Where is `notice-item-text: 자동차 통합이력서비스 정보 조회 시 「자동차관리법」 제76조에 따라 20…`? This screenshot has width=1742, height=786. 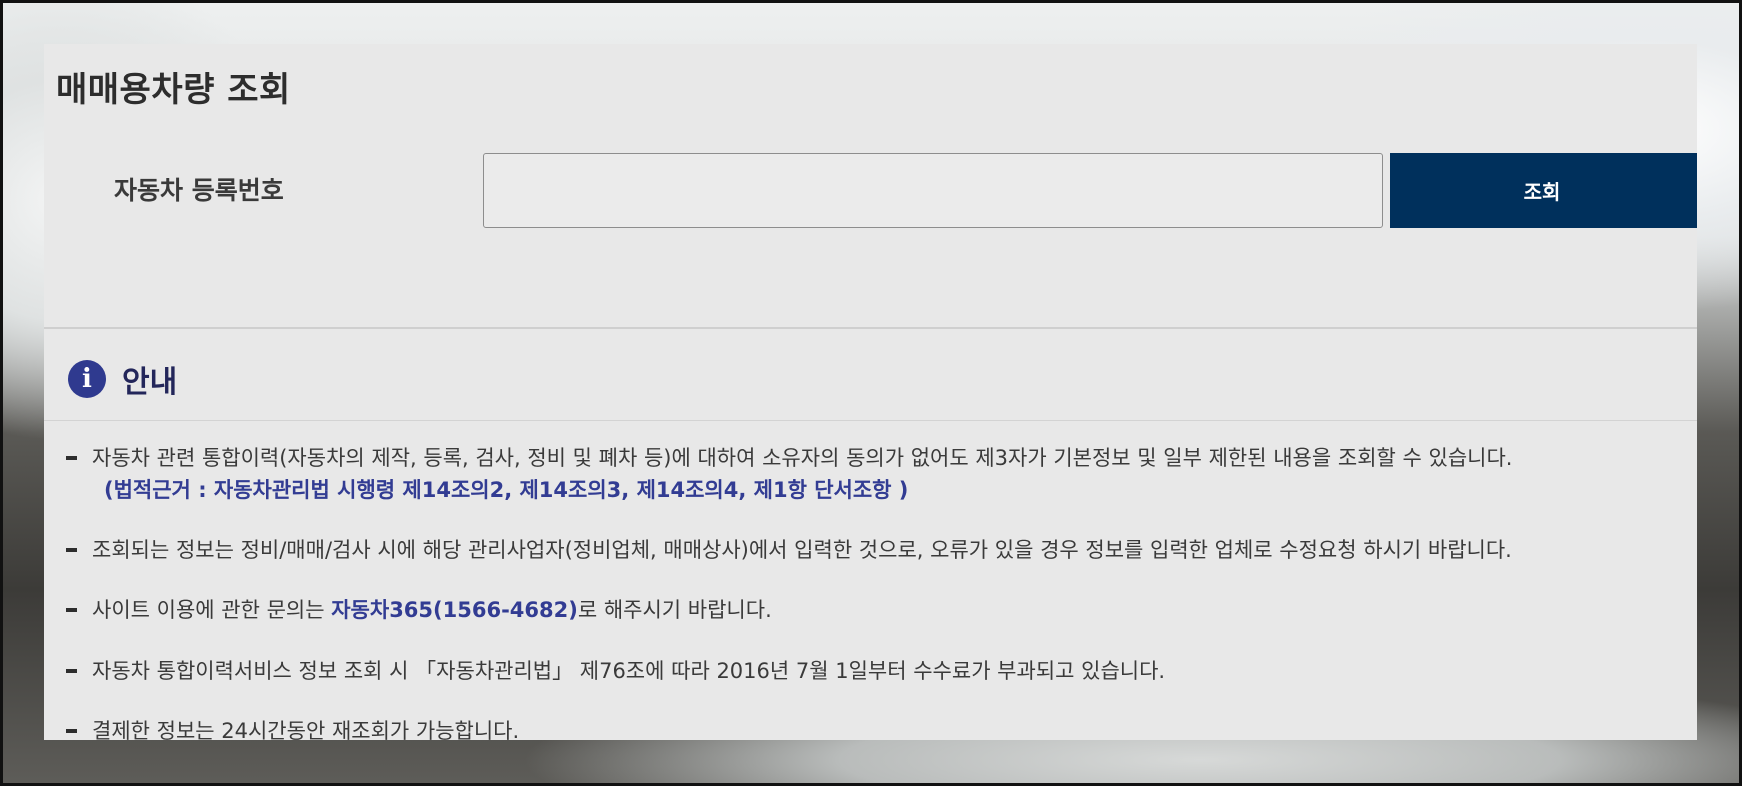 notice-item-text: 자동차 통합이력서비스 정보 조회 시 「자동차관리법」 제76조에 따라 20… is located at coordinates (629, 671).